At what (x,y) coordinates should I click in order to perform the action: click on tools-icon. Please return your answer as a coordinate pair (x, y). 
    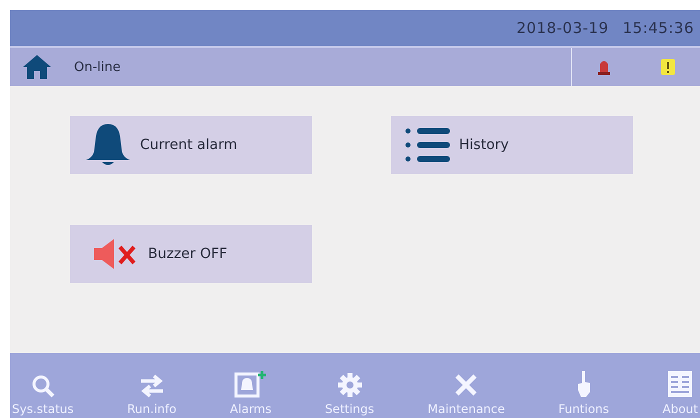
    Looking at the image, I should click on (466, 385).